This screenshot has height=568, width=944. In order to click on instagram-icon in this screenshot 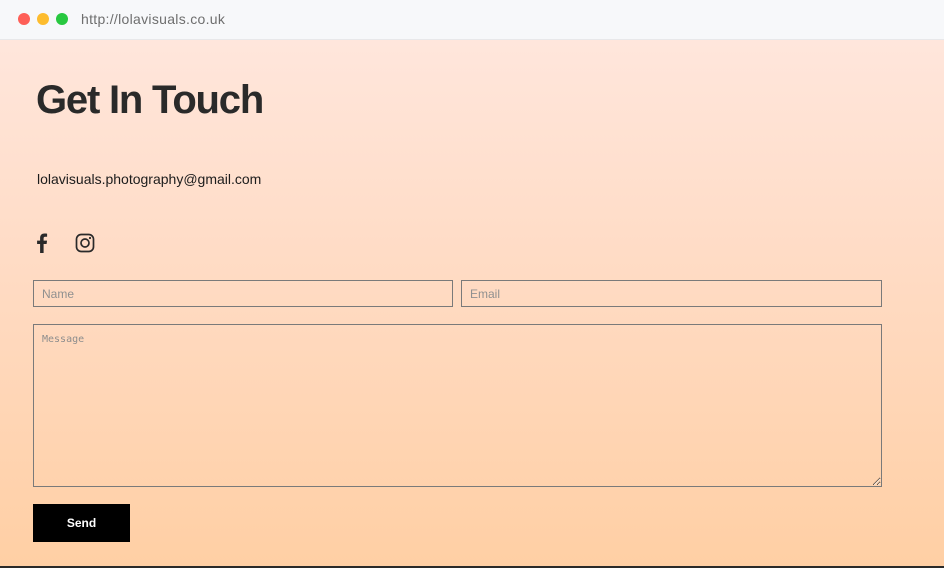, I will do `click(85, 243)`.